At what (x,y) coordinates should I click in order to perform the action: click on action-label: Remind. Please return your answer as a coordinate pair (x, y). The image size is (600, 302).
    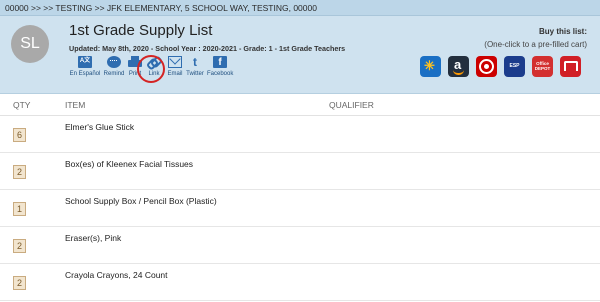
    Looking at the image, I should click on (114, 74).